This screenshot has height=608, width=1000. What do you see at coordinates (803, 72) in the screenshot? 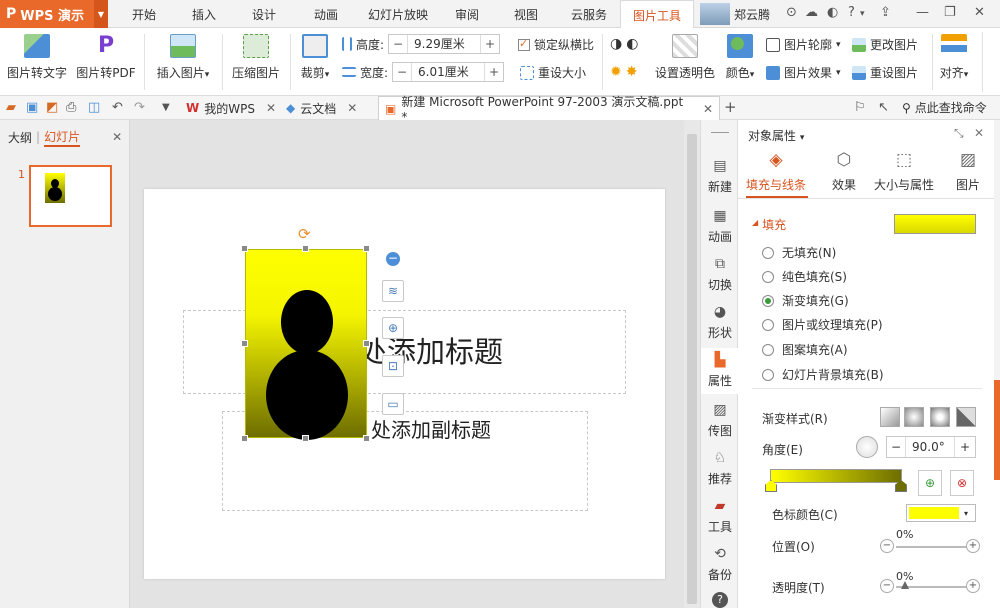
I see `picture-effect-button: 图片效果 ▾` at bounding box center [803, 72].